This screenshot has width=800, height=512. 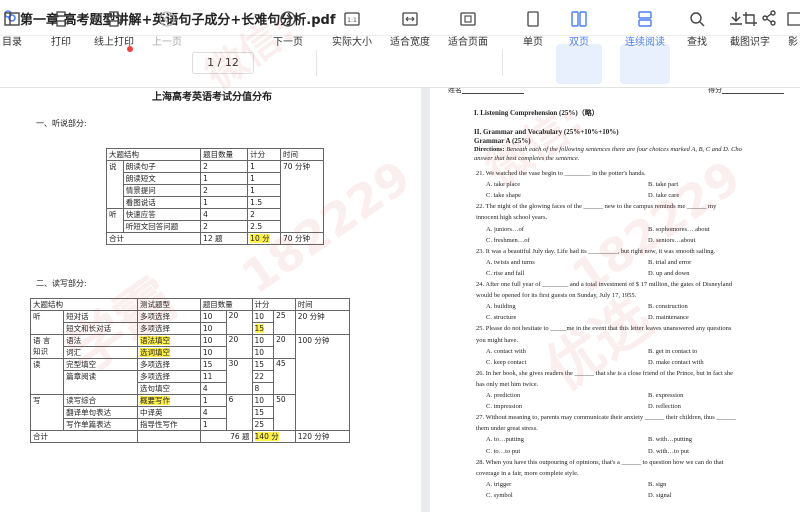 What do you see at coordinates (546, 132) in the screenshot?
I see `part-heading: II. Grammar and Vocabulary (25%+10%+10%)` at bounding box center [546, 132].